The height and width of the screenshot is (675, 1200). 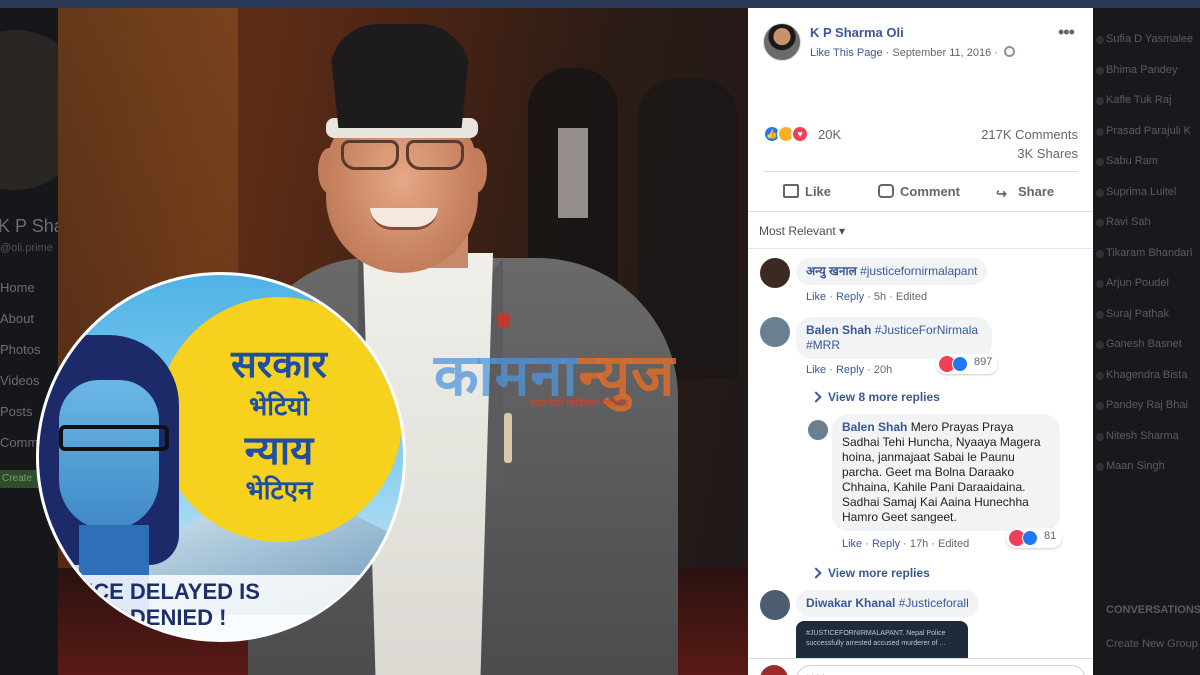 I want to click on comment-actions: Like · Reply · 20h, so click(x=849, y=370).